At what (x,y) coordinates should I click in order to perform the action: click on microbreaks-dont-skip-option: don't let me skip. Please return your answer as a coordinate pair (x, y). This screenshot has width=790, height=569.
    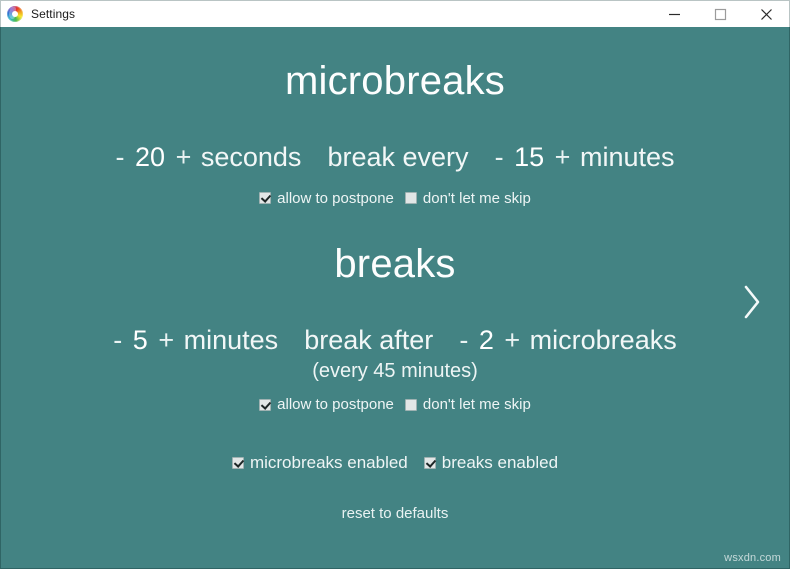
    Looking at the image, I should click on (467, 198).